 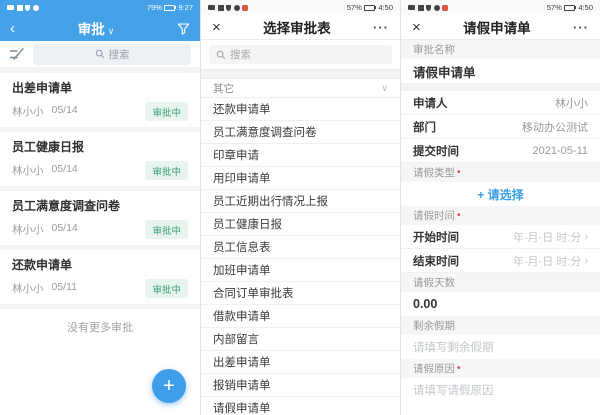 I want to click on search-placeholder: 搜索, so click(x=119, y=54).